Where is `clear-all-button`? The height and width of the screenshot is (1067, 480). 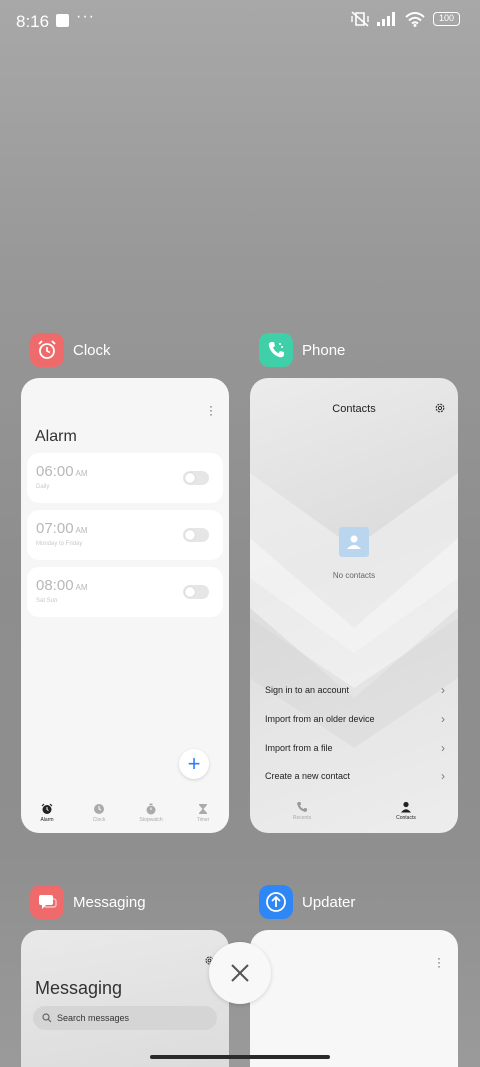 clear-all-button is located at coordinates (240, 973).